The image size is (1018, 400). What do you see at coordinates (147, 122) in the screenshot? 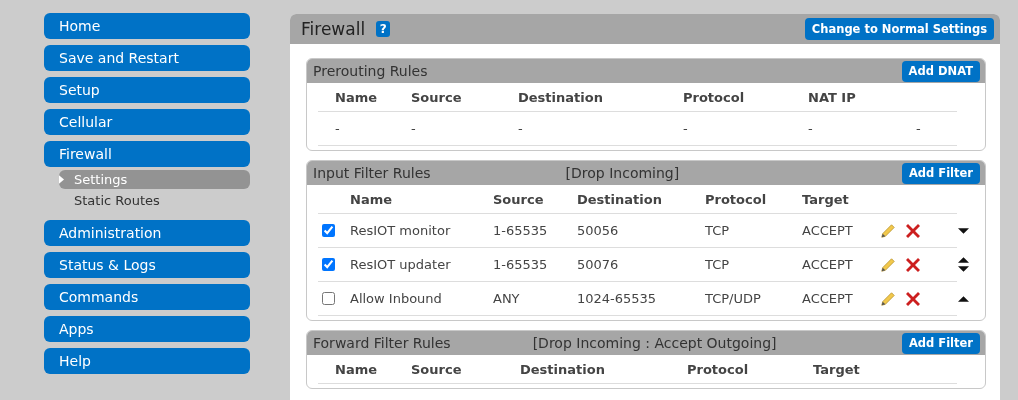
I see `nav-item: Cellular` at bounding box center [147, 122].